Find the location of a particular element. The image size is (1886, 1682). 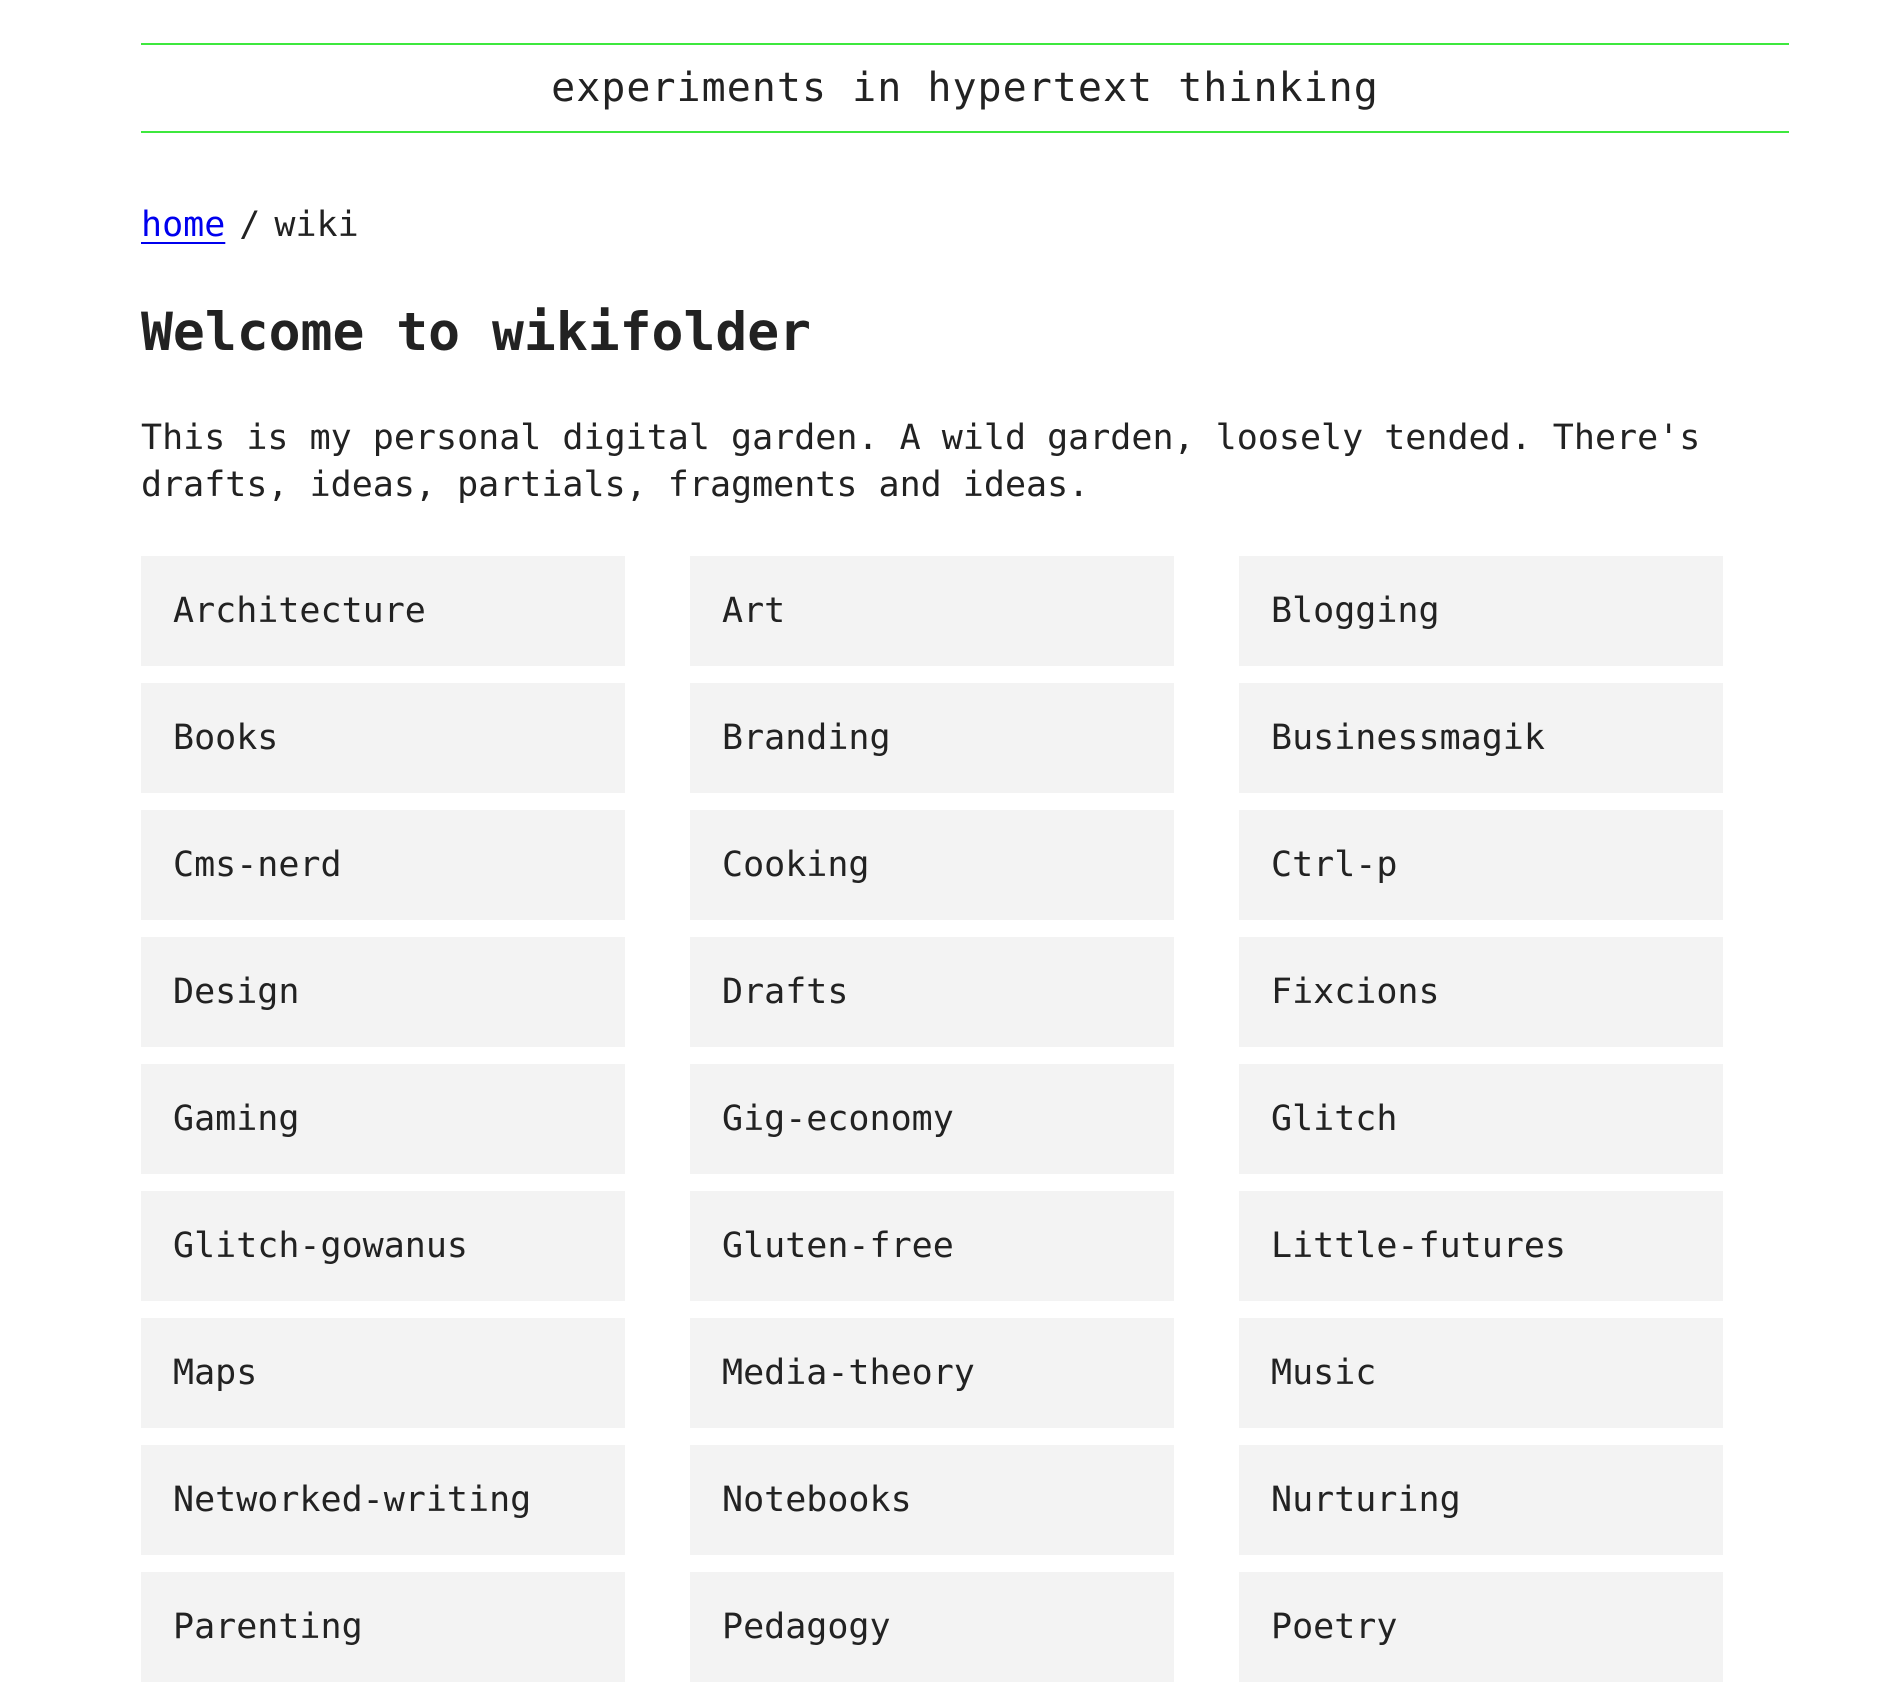

category-tile: Glitch-gowanus is located at coordinates (383, 1246).